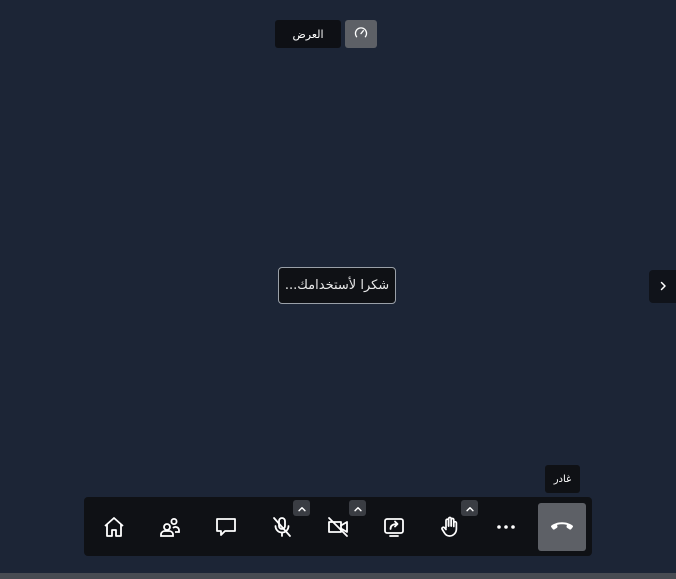 The height and width of the screenshot is (579, 676). I want to click on leave-meeting-button, so click(562, 527).